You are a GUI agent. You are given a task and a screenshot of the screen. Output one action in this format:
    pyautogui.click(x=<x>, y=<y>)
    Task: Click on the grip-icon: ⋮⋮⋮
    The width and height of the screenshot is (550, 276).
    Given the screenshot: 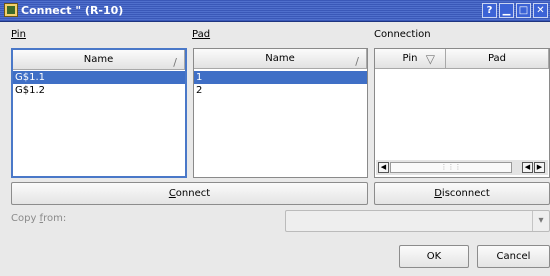 What is the action you would take?
    pyautogui.click(x=451, y=167)
    